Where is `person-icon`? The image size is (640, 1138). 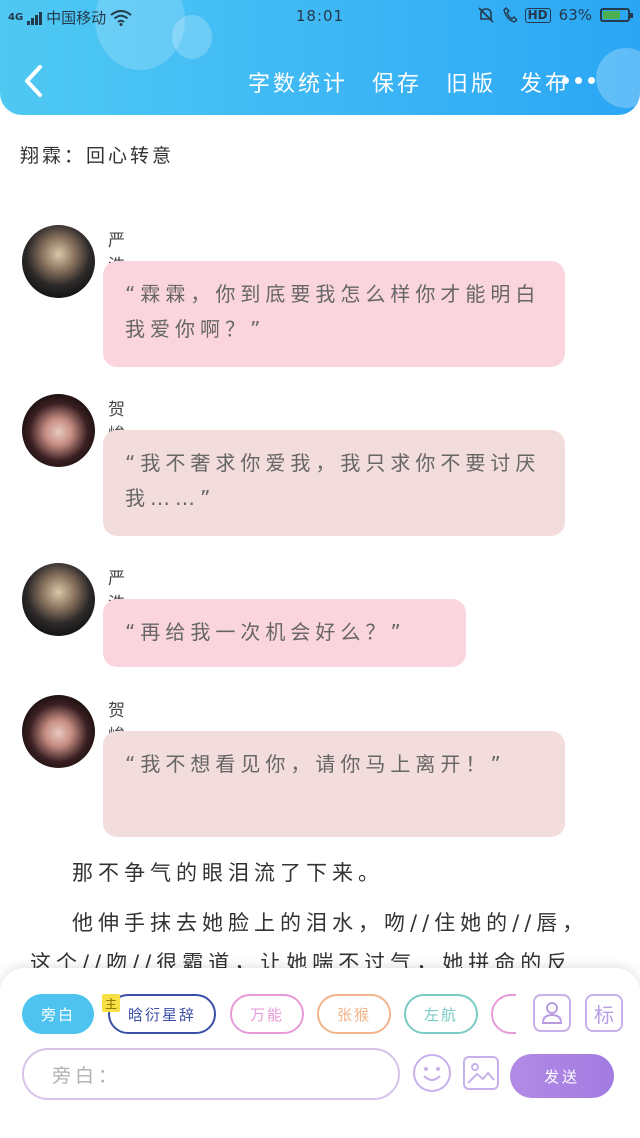 person-icon is located at coordinates (552, 1013).